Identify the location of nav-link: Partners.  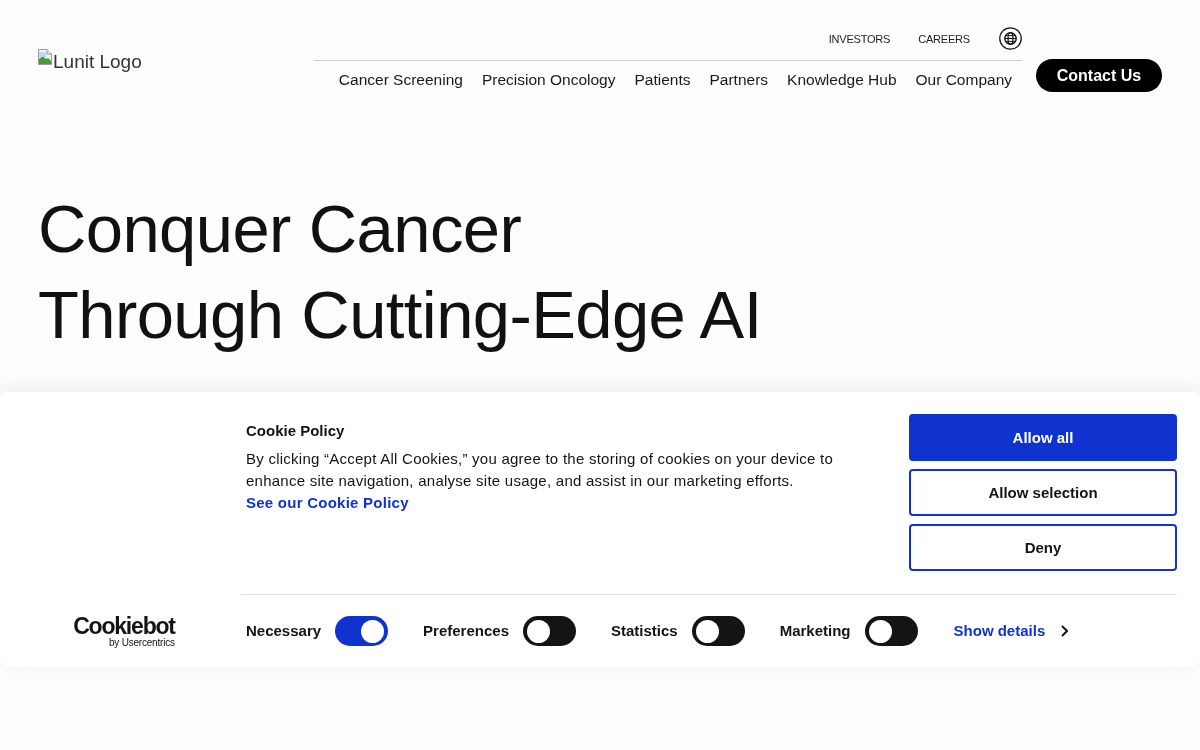
(739, 79).